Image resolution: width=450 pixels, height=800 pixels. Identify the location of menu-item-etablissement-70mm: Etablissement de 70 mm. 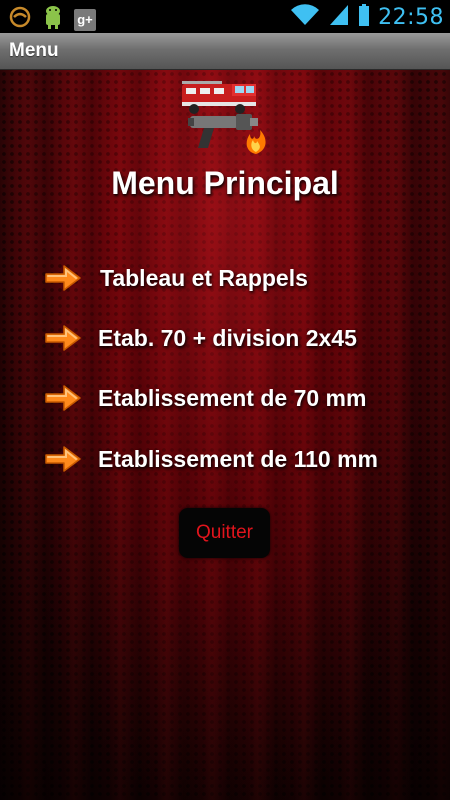
(205, 398).